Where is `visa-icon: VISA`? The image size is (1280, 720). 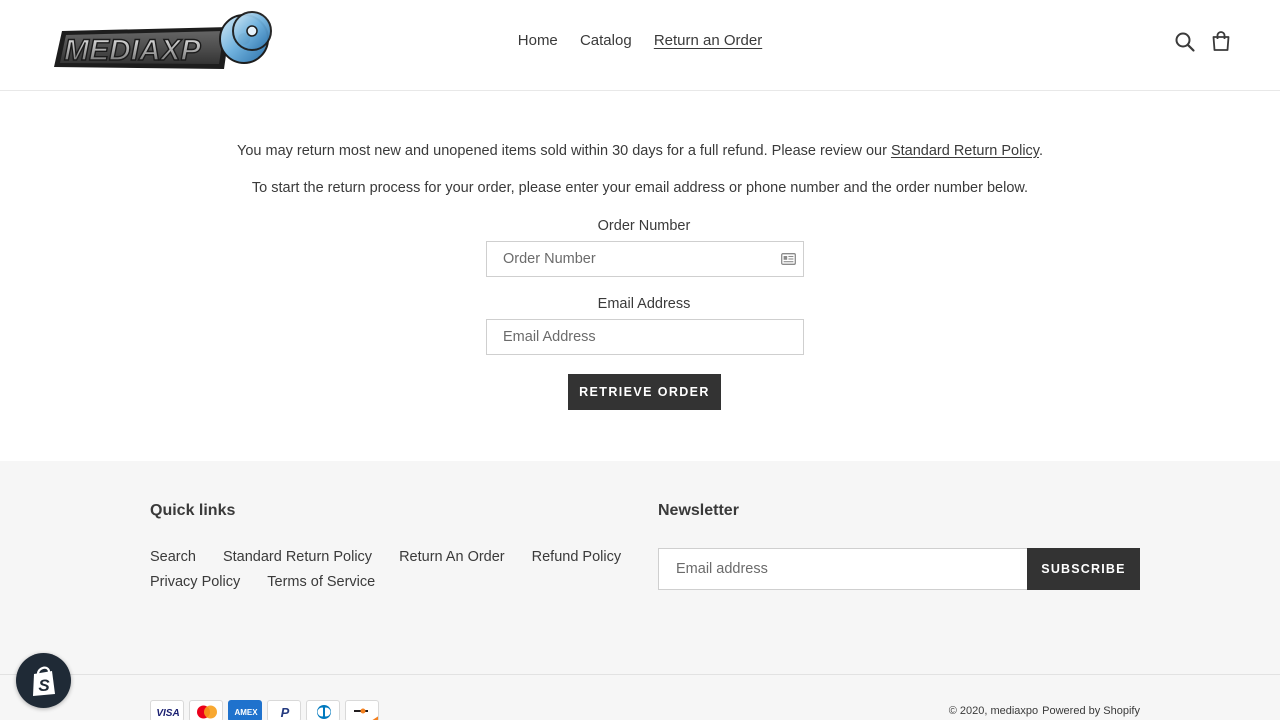 visa-icon: VISA is located at coordinates (167, 710).